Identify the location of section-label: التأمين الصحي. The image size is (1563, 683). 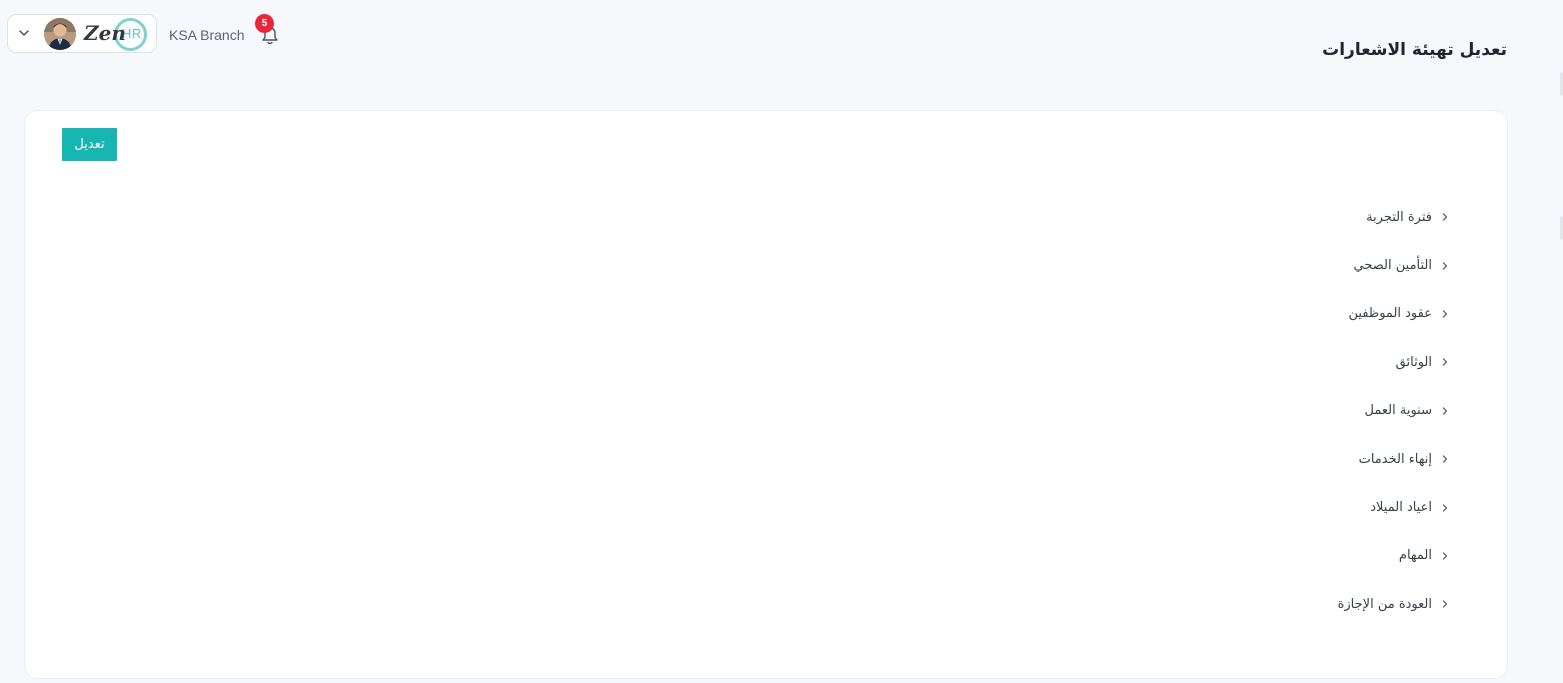
(1392, 266).